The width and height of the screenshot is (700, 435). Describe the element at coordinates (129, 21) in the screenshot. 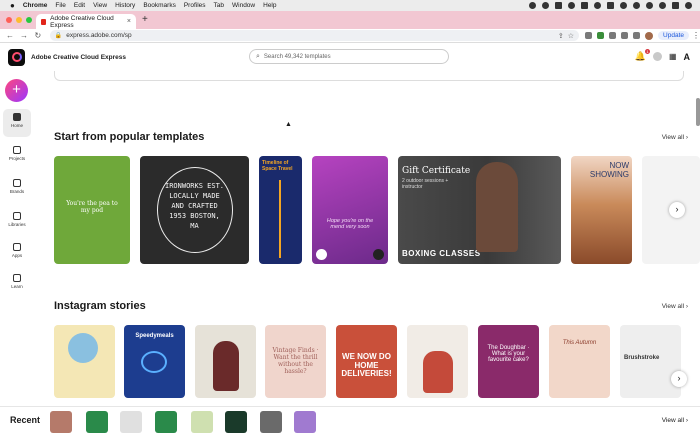

I see `close-tab-icon: ×` at that location.